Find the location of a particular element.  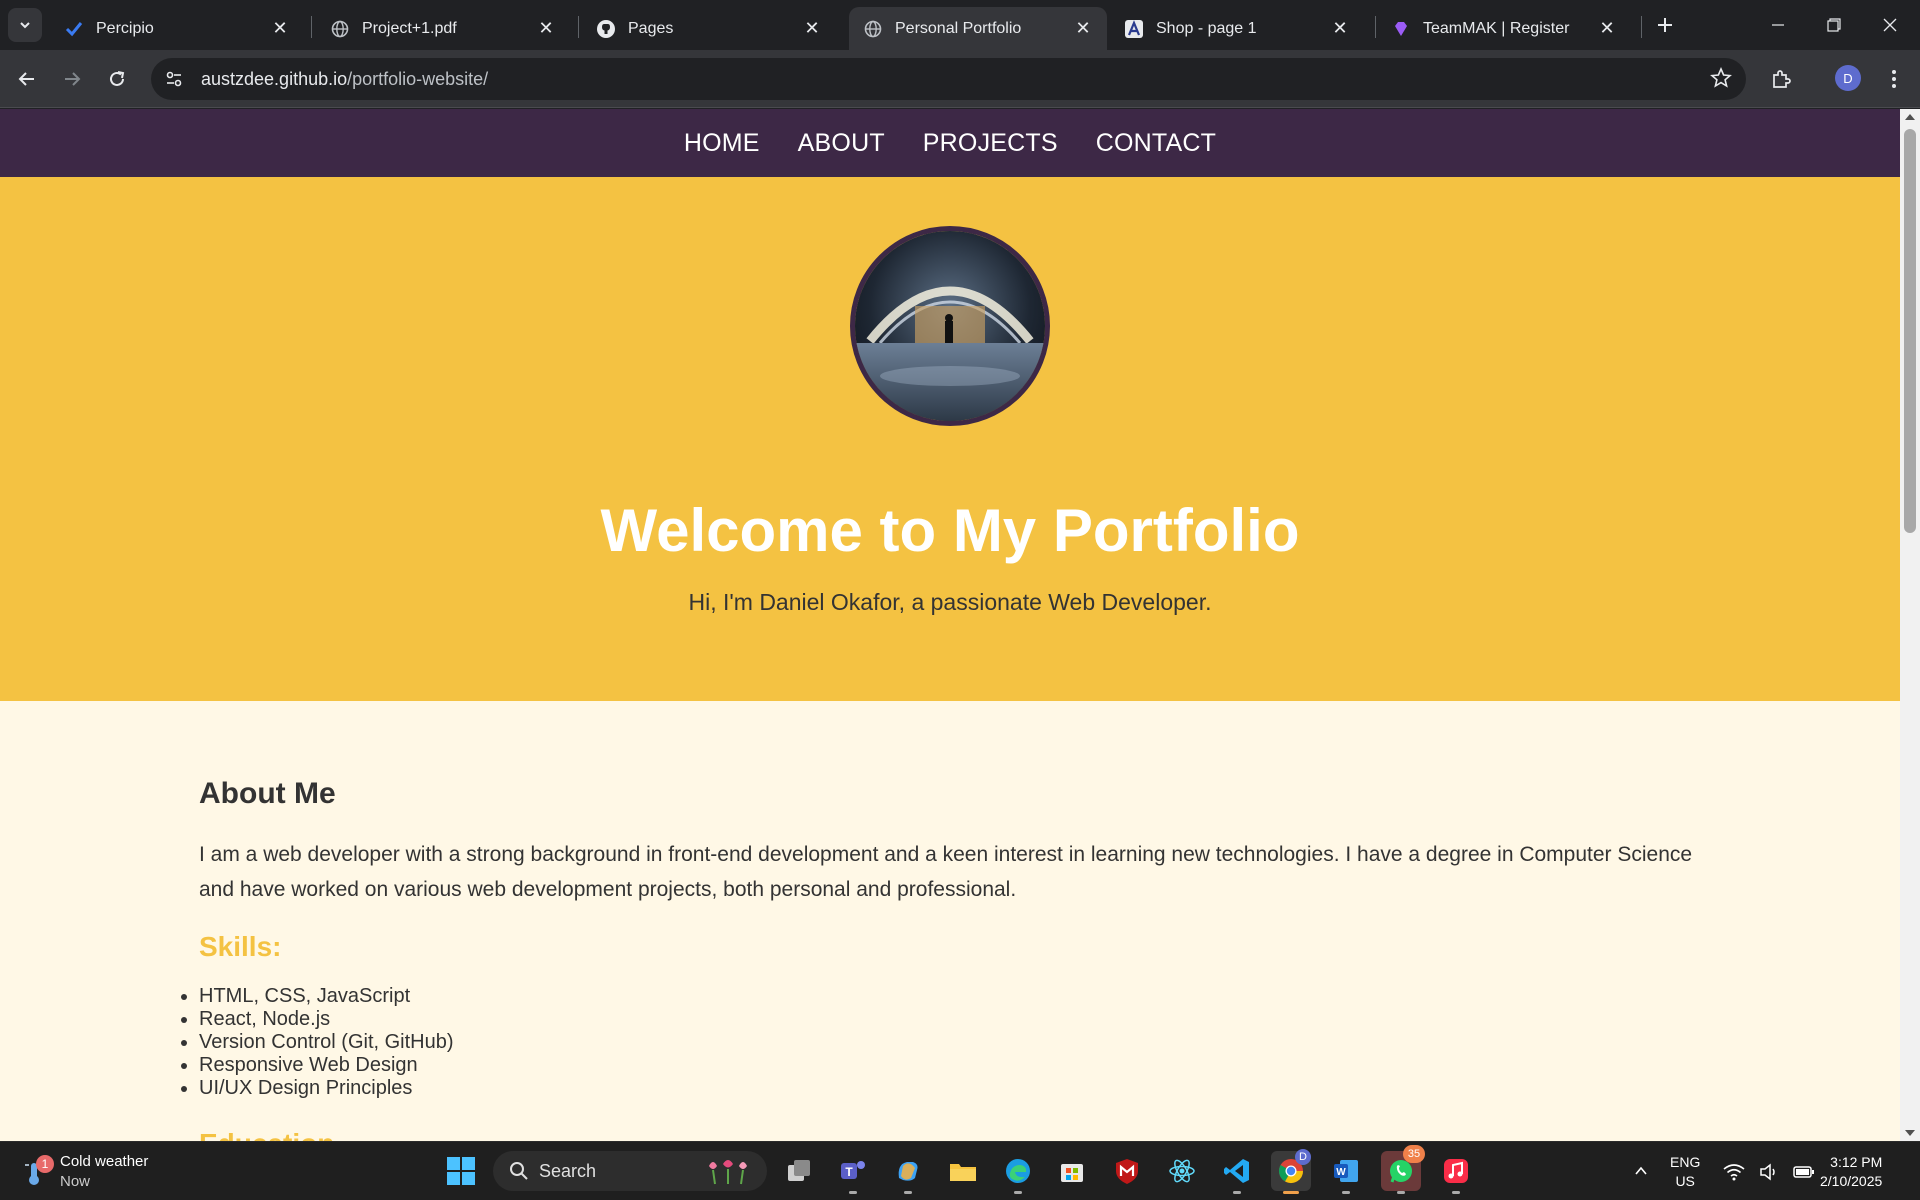

close-window-button is located at coordinates (1890, 25).